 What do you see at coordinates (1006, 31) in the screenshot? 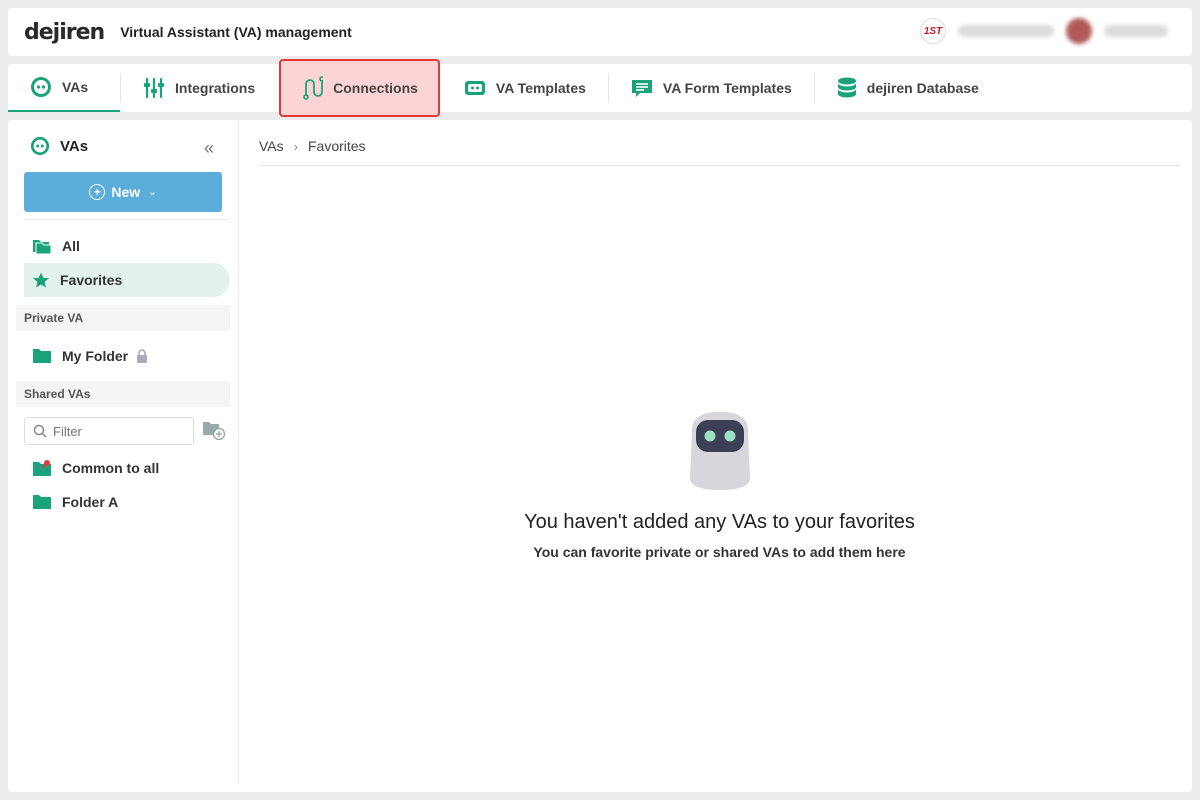
I see `organization-name-redacted` at bounding box center [1006, 31].